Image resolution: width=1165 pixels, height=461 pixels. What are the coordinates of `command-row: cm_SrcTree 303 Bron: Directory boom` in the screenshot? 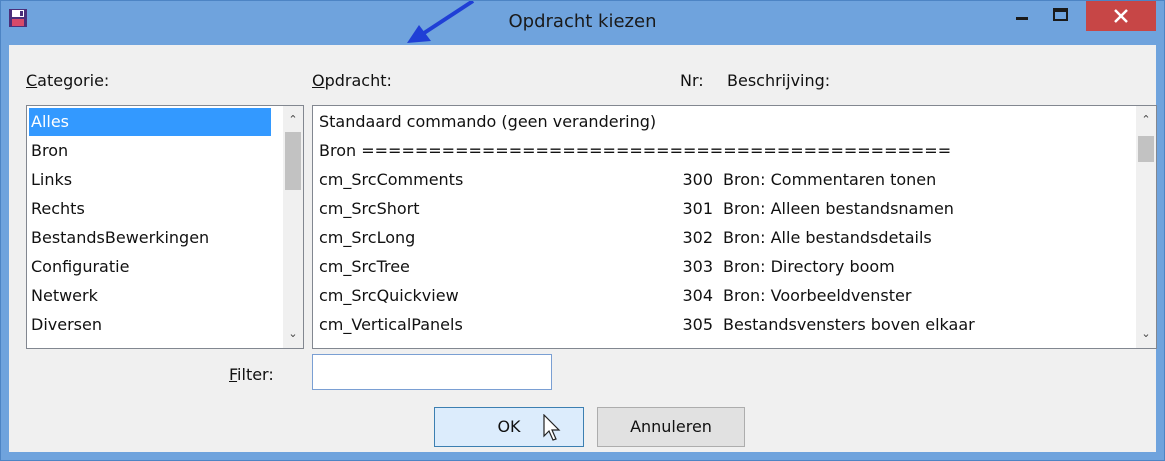 It's located at (723, 267).